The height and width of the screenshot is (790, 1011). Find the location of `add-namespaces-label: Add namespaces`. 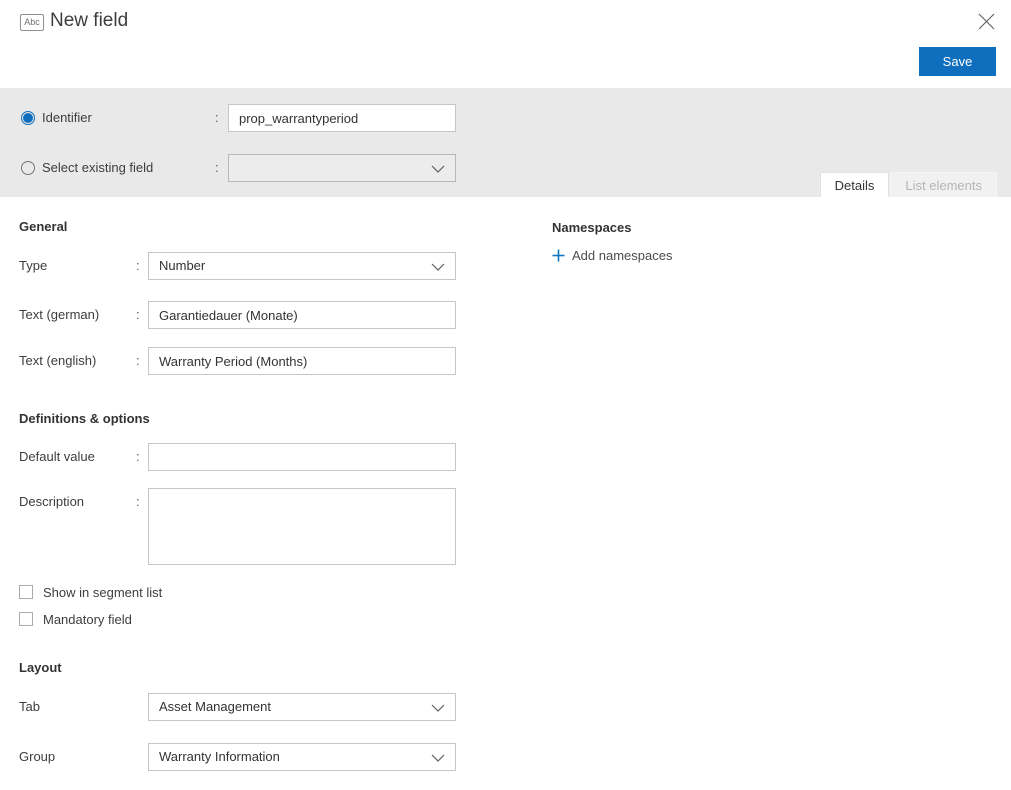

add-namespaces-label: Add namespaces is located at coordinates (622, 255).